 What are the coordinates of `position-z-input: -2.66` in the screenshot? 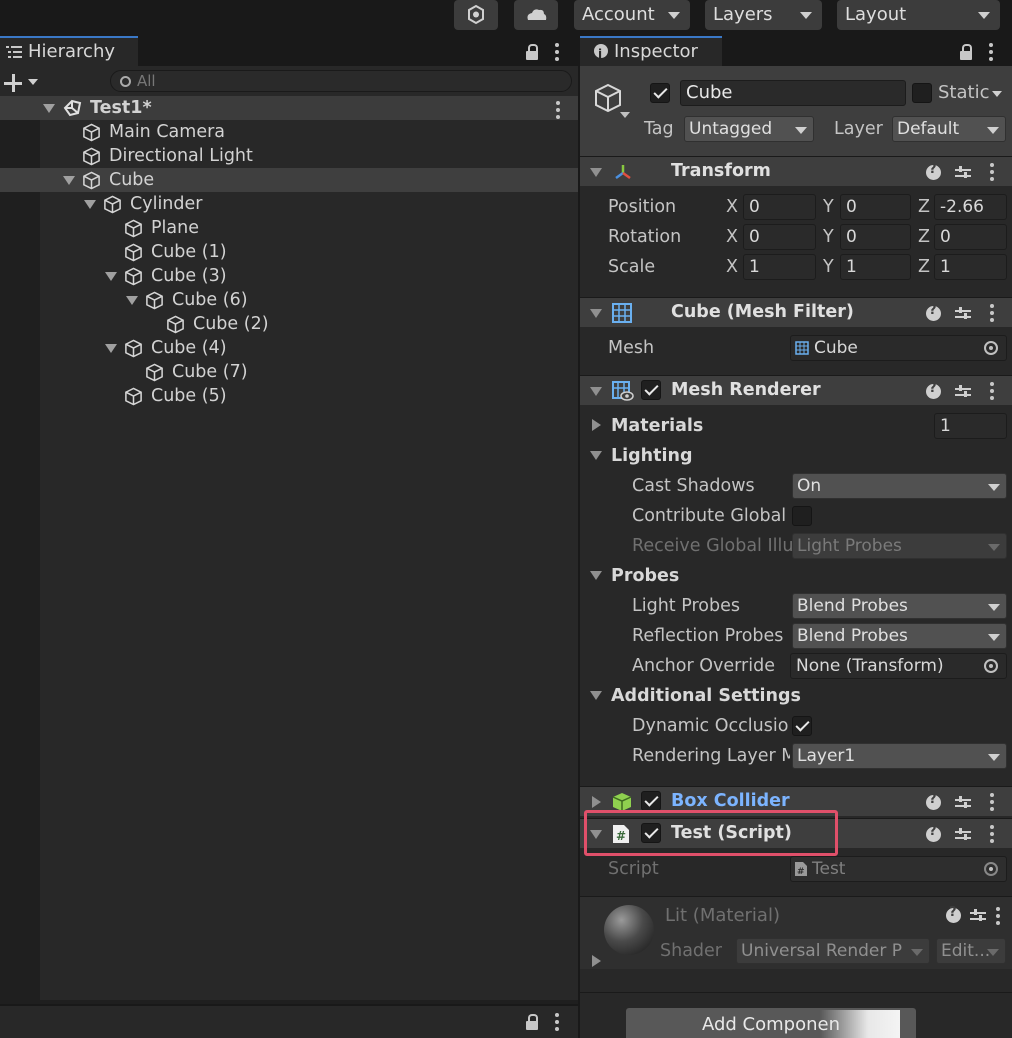 It's located at (970, 207).